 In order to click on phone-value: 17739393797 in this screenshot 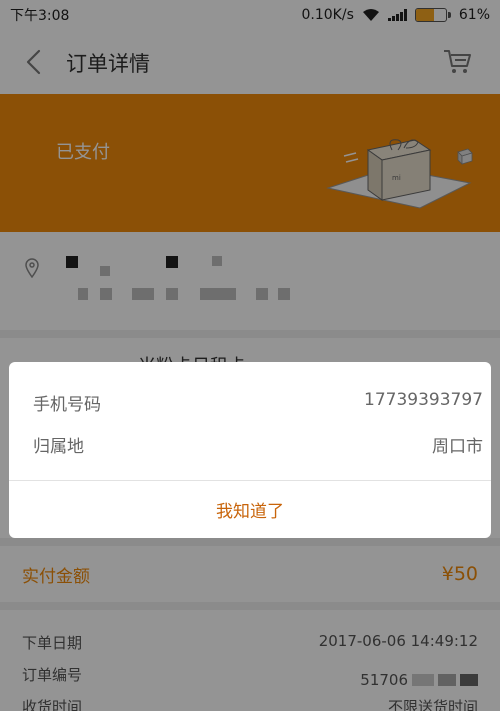, I will do `click(423, 400)`.